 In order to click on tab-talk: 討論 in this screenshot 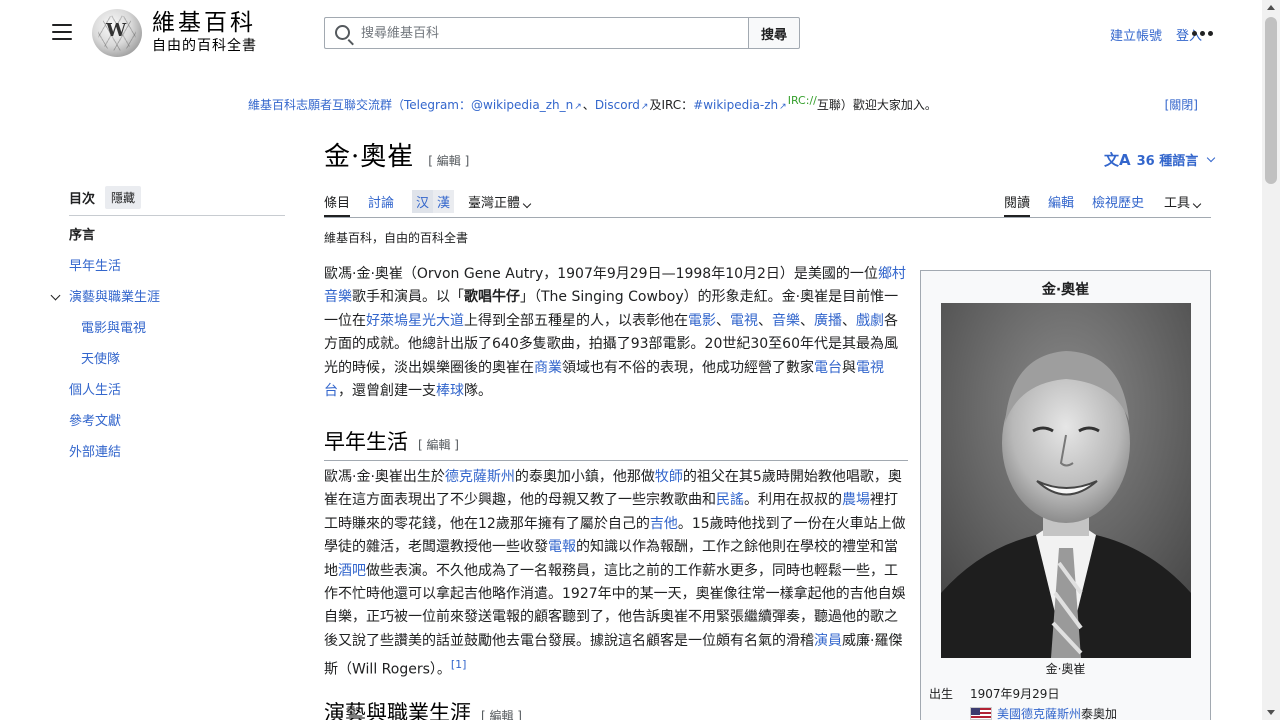, I will do `click(381, 204)`.